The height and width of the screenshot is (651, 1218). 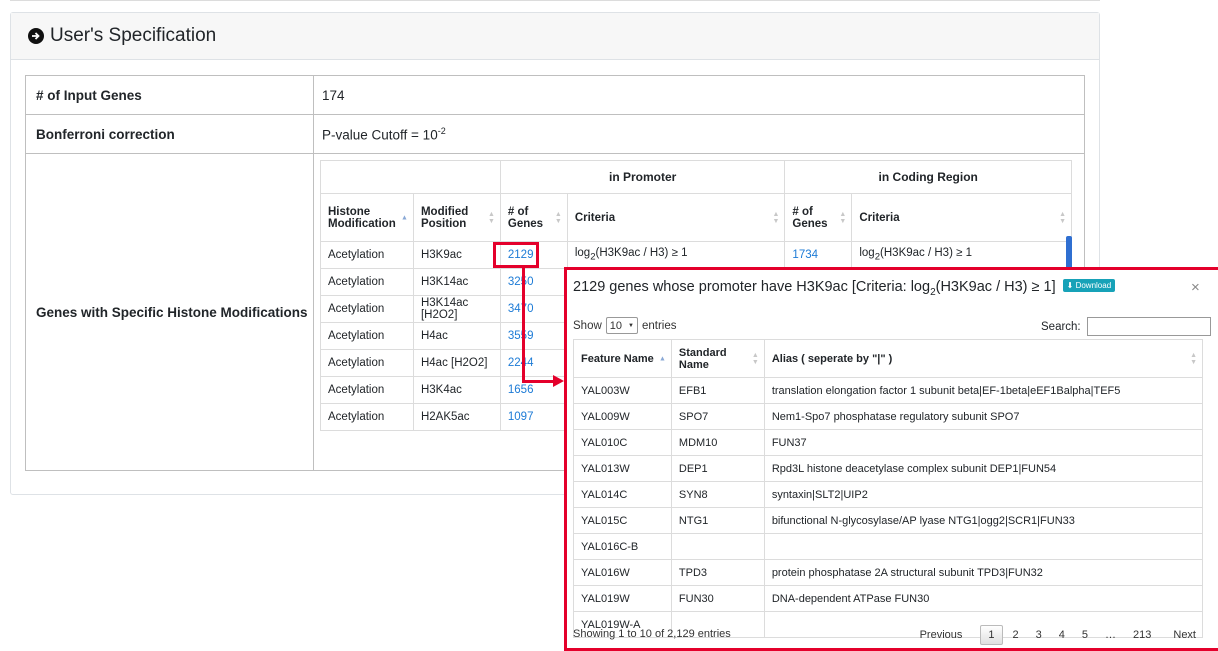 I want to click on page-button-2: 2, so click(x=1016, y=635).